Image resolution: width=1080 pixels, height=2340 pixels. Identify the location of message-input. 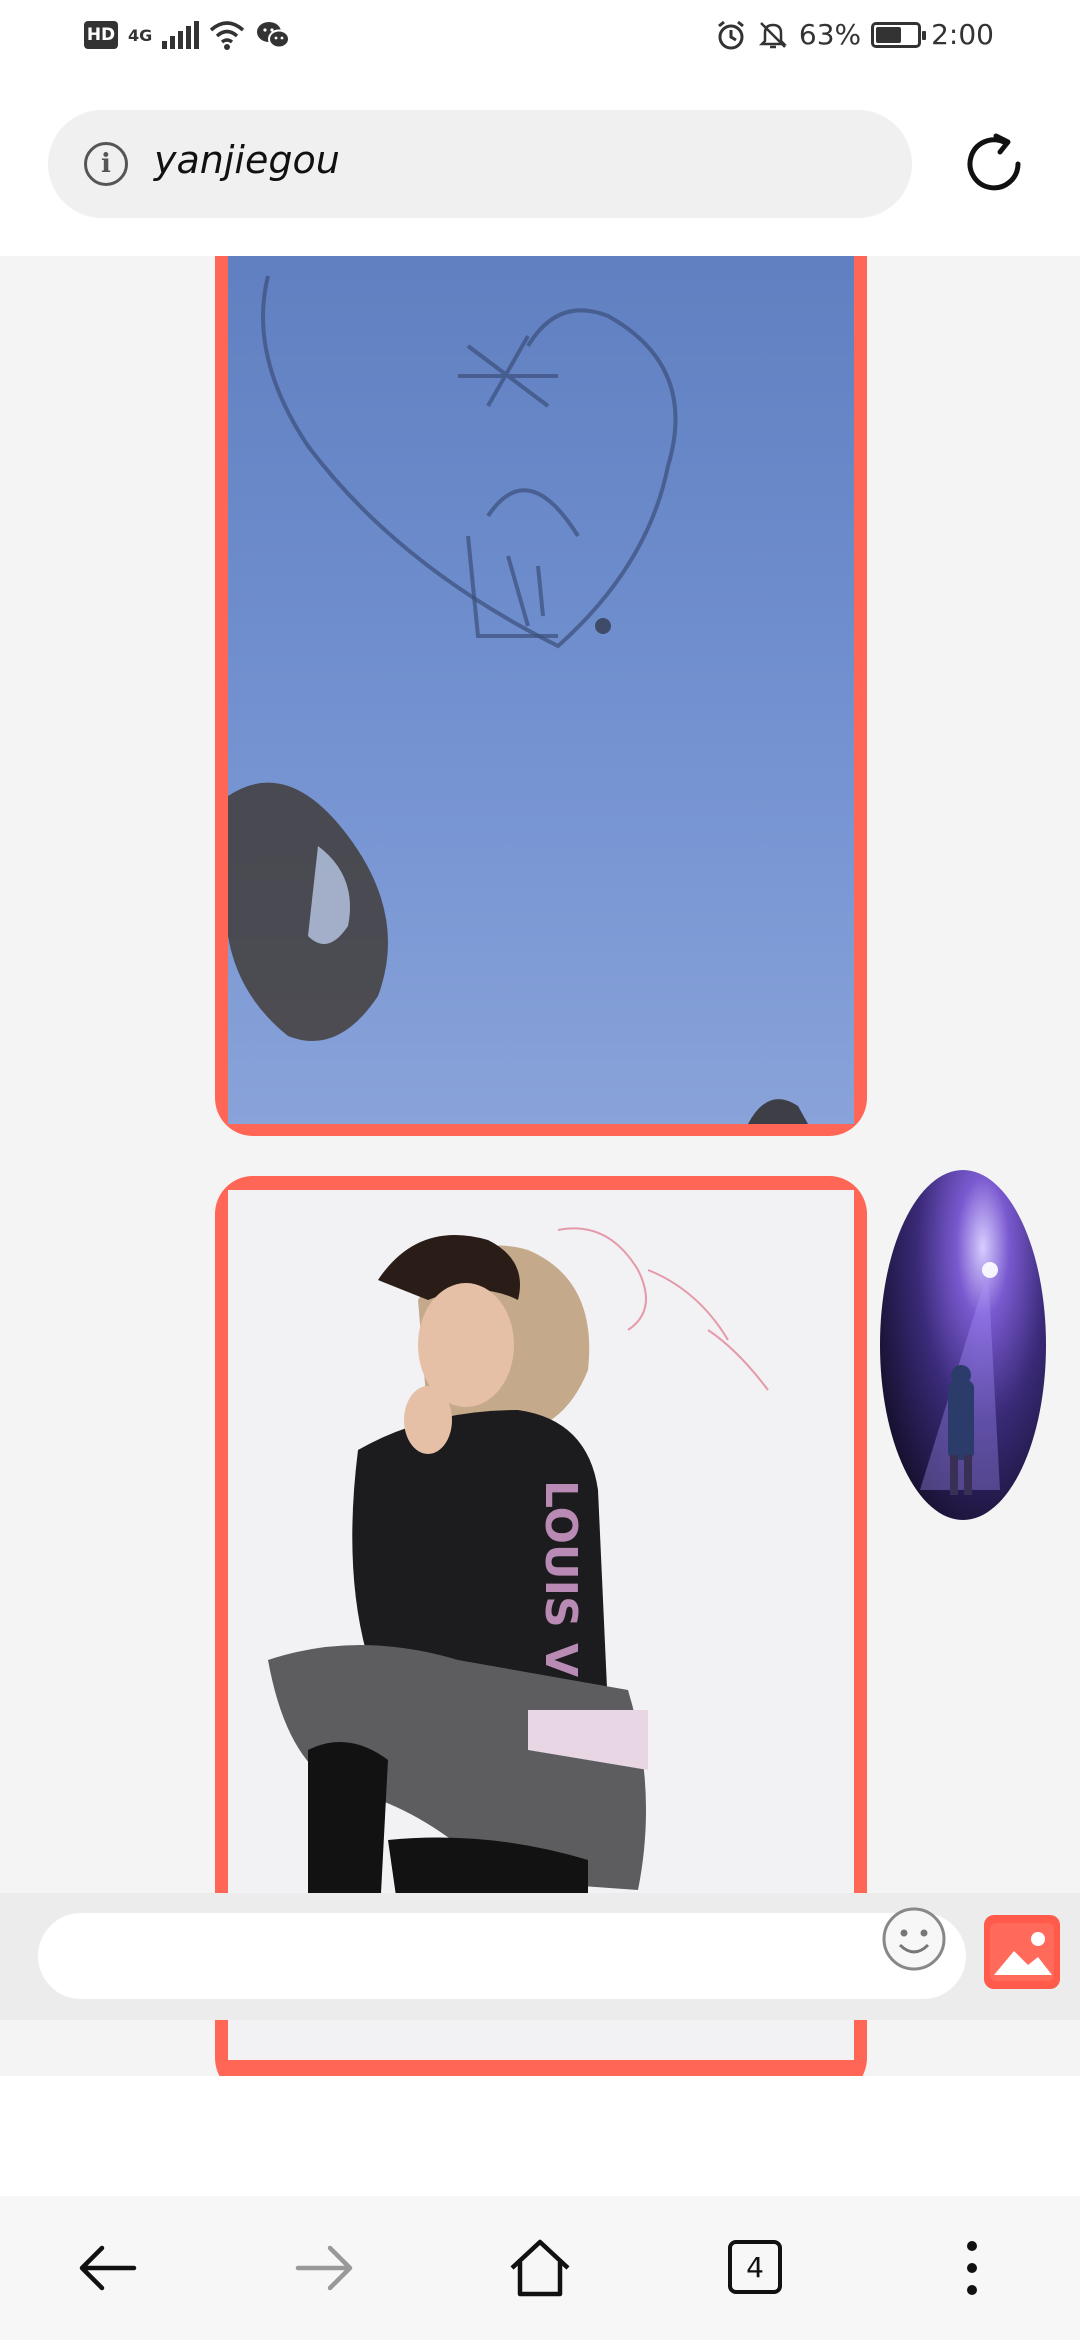
(502, 1956).